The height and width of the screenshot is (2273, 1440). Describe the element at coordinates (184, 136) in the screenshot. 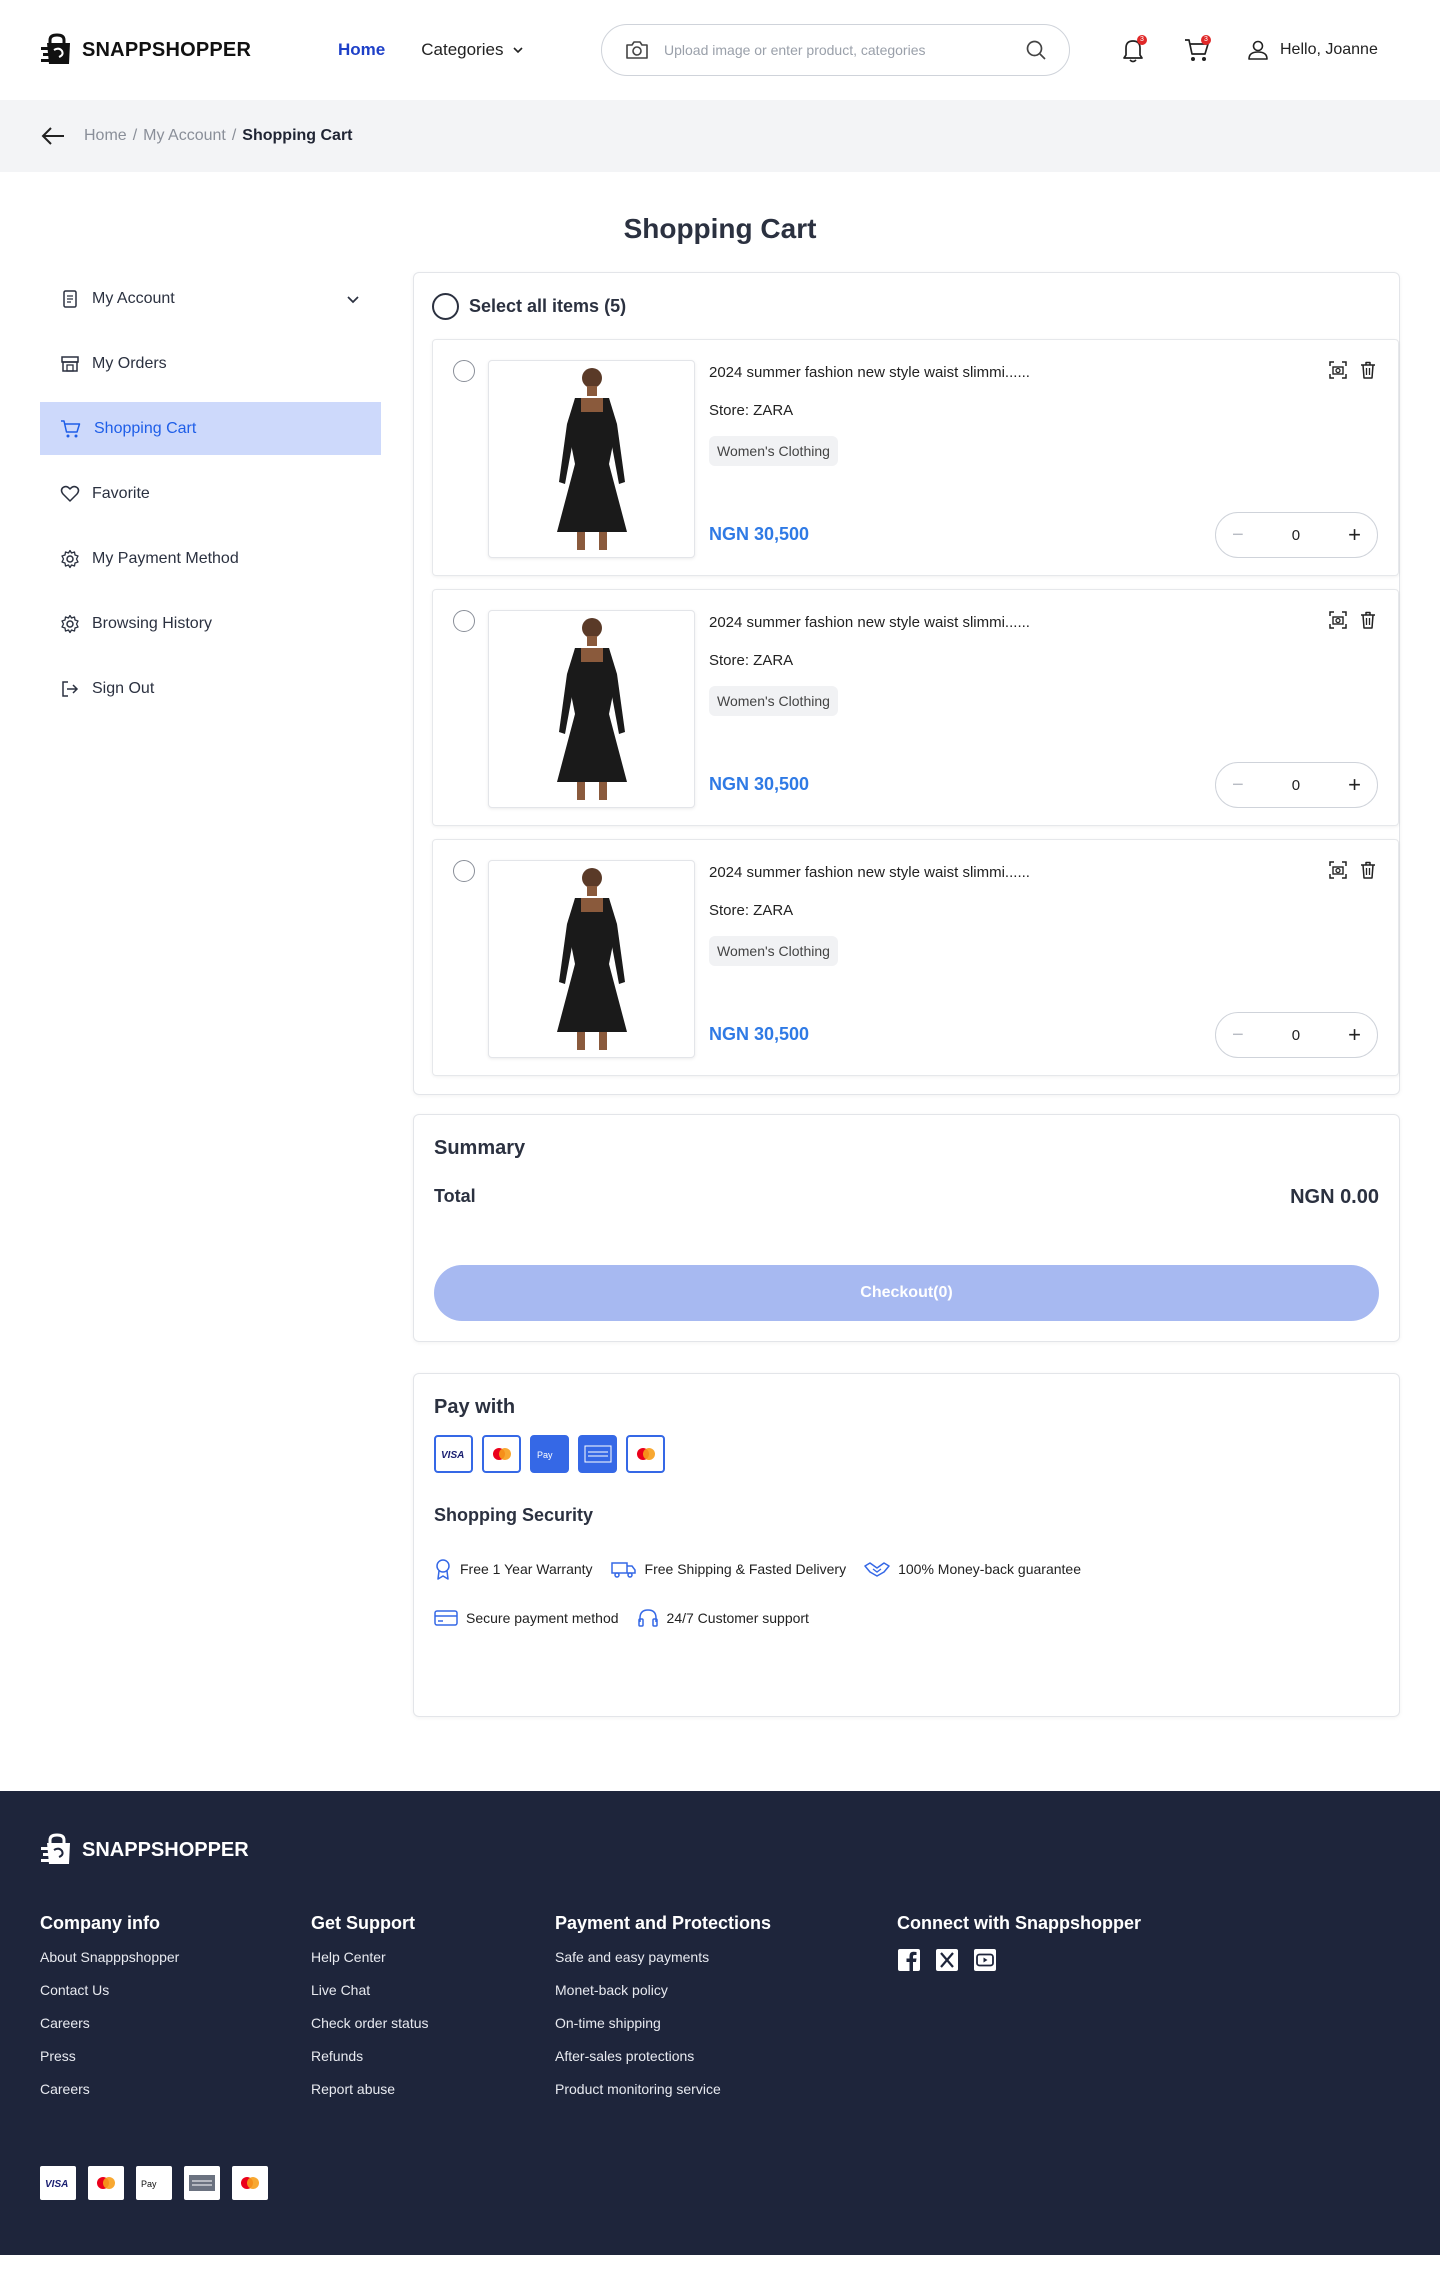

I see `breadcrumb-account: My Account` at that location.